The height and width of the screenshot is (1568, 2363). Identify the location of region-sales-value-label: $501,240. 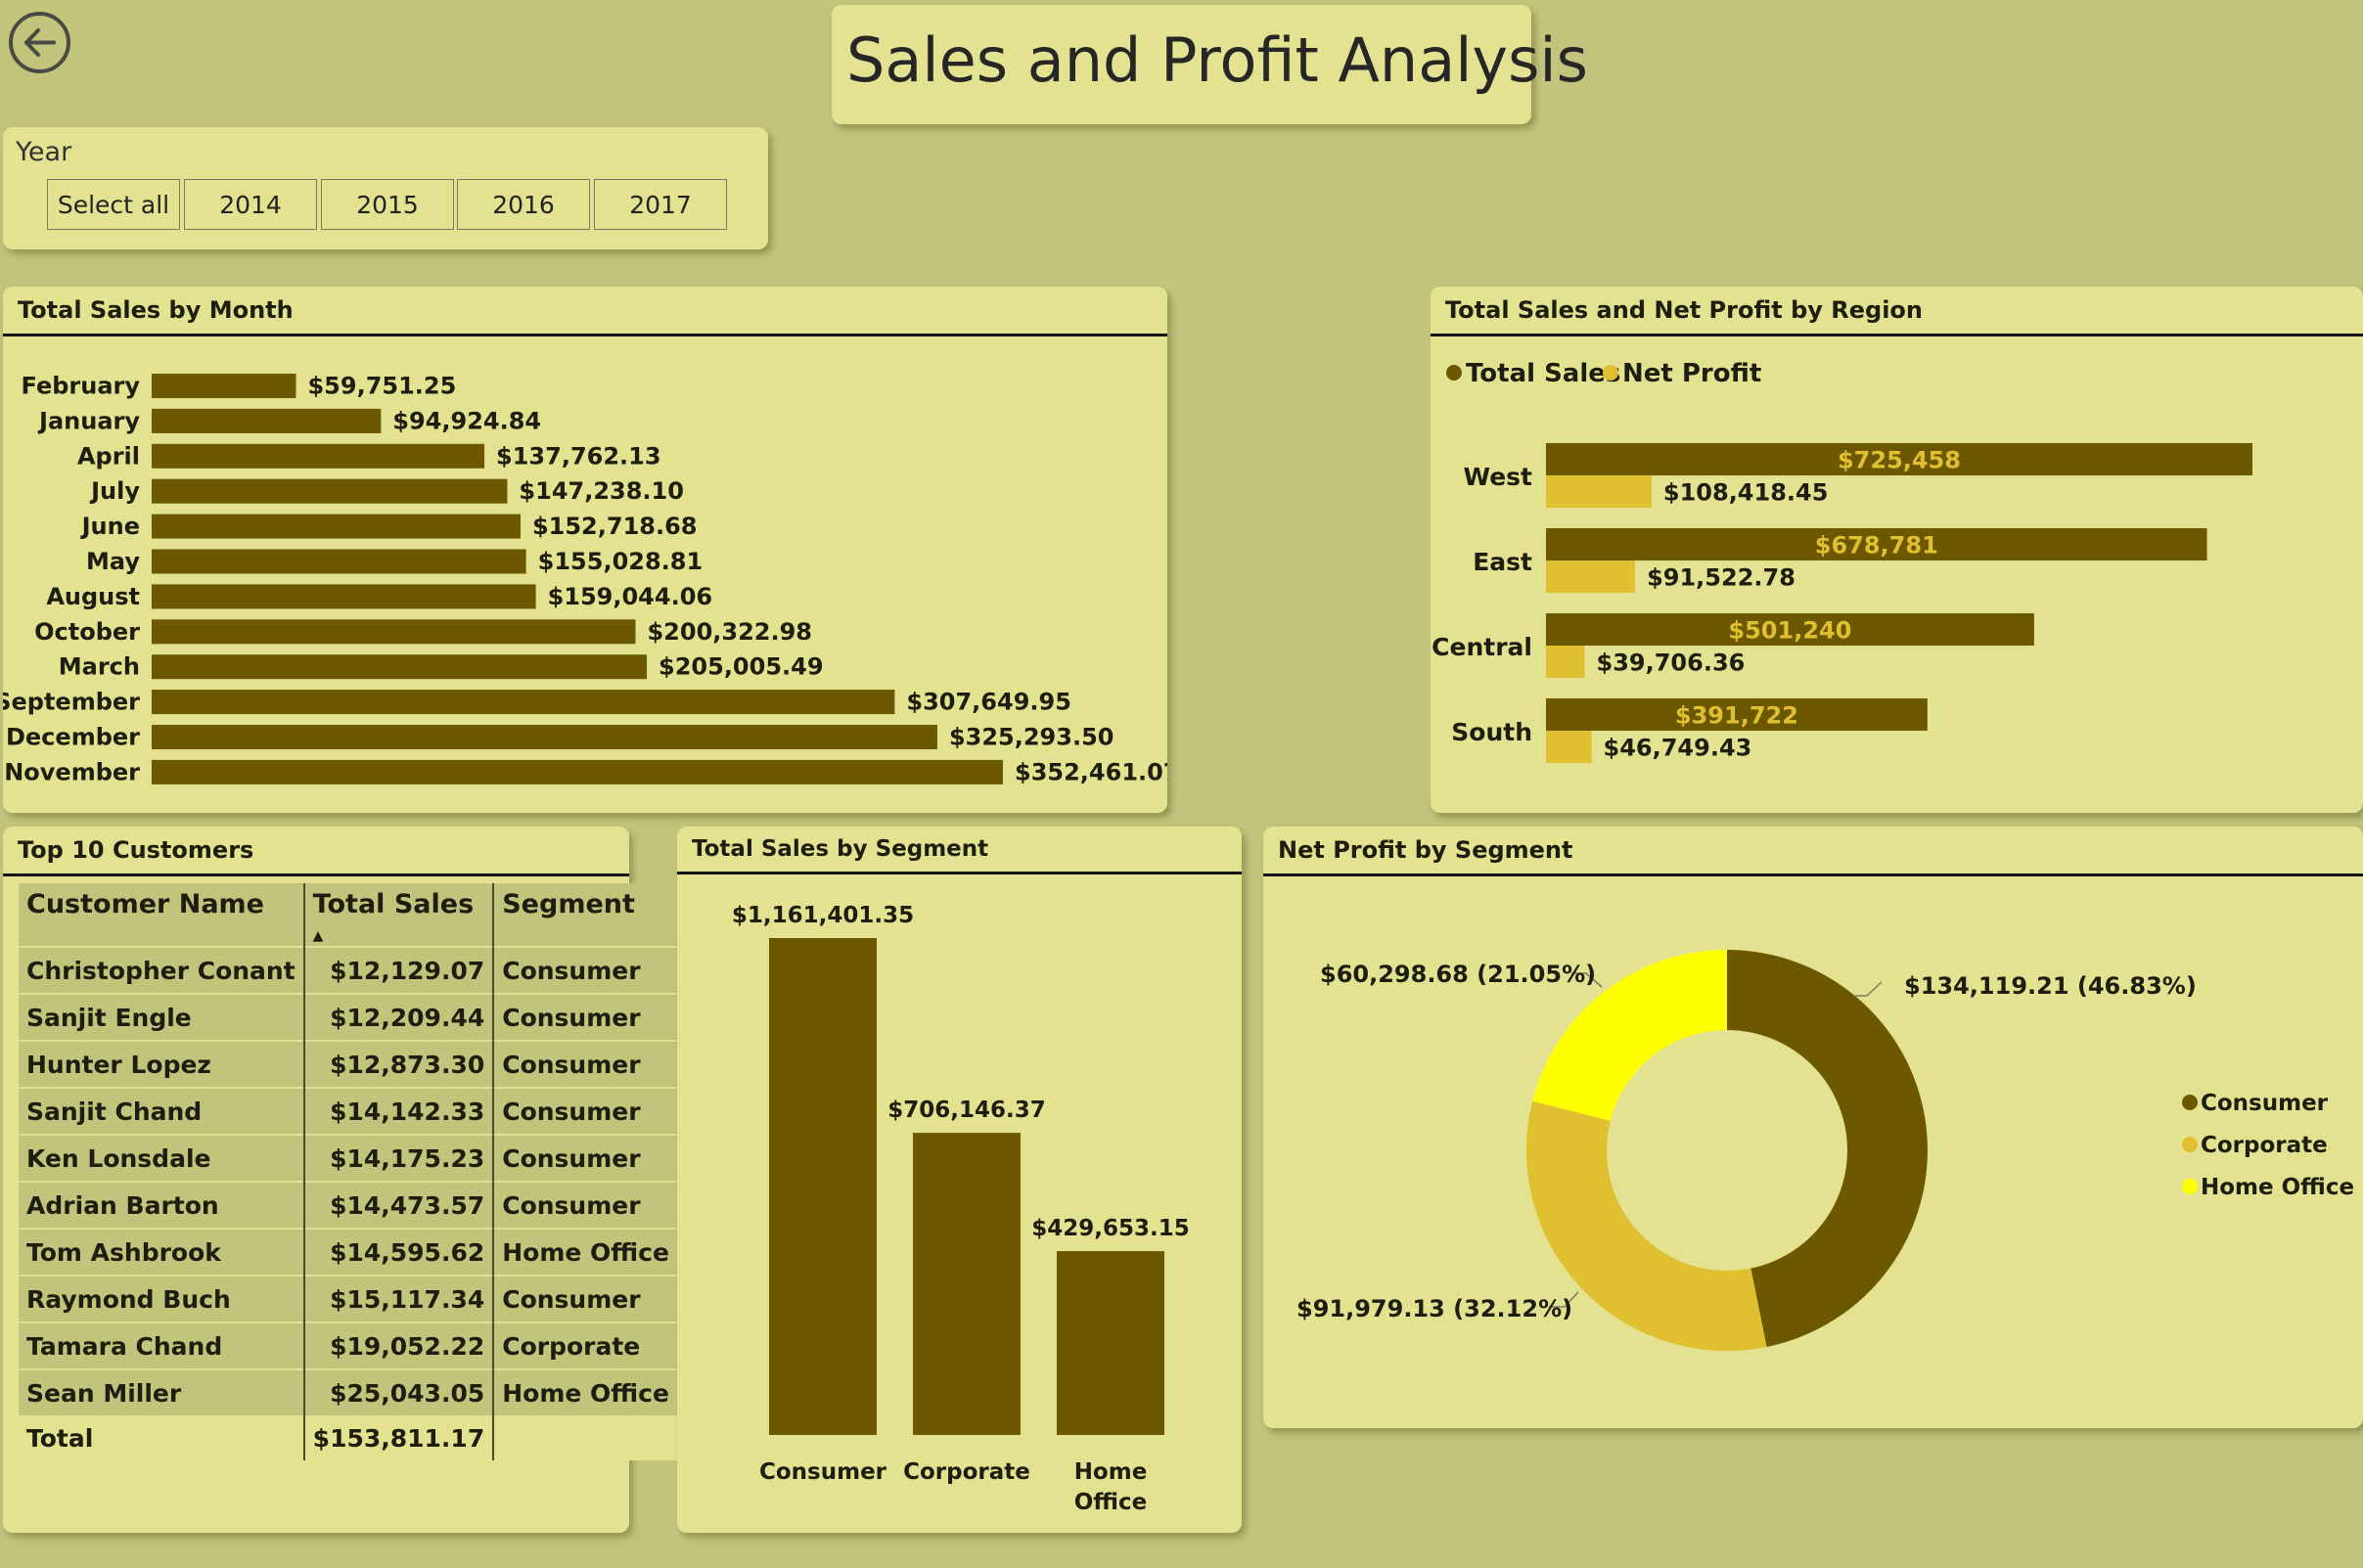
(1789, 631).